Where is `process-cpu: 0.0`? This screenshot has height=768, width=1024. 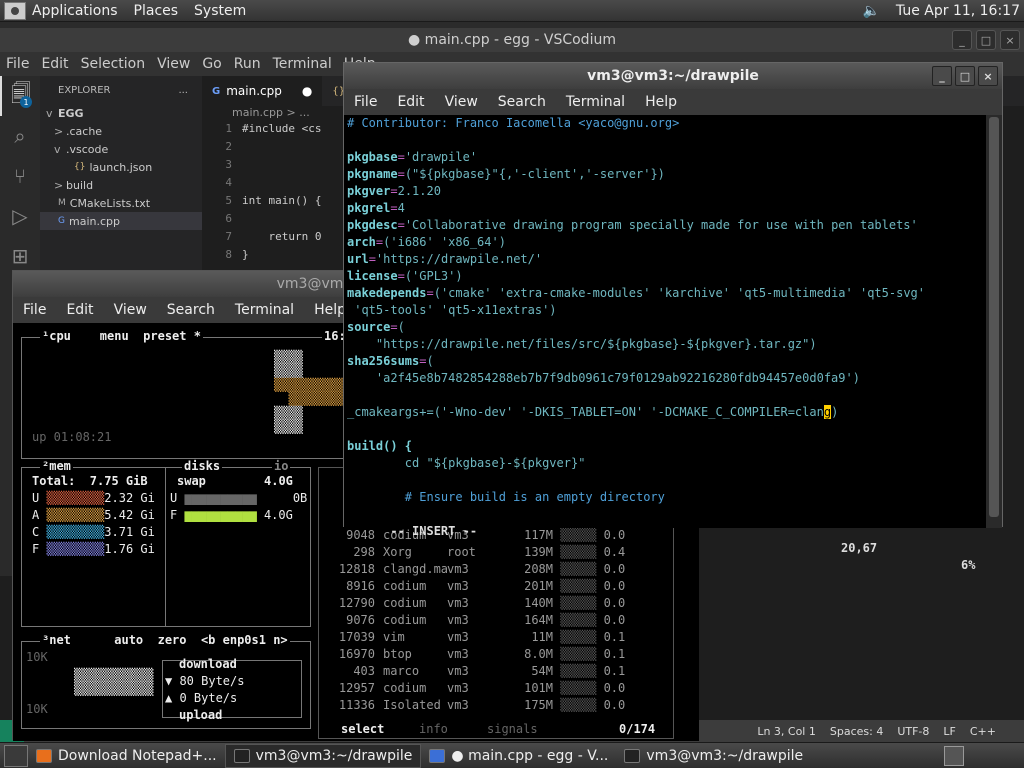
process-cpu: 0.0 is located at coordinates (614, 603).